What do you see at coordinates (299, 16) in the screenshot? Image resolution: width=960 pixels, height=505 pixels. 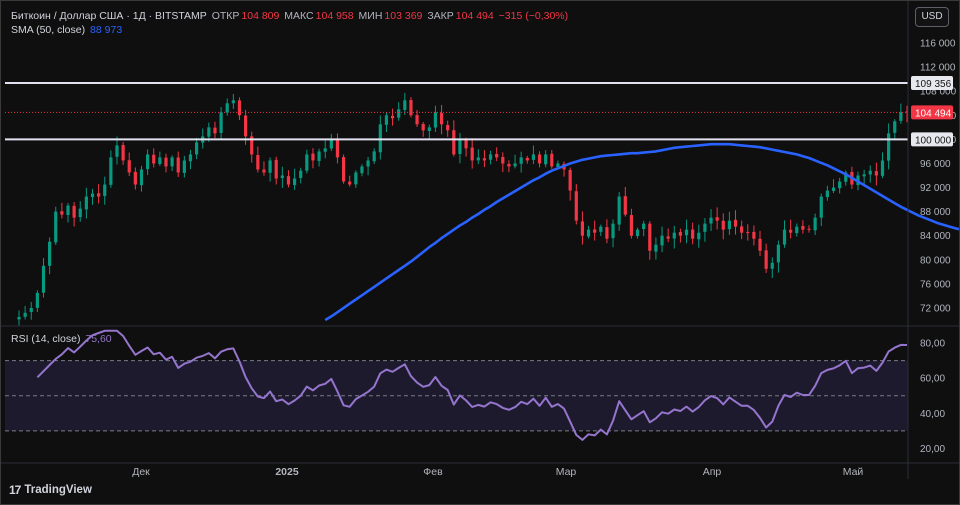 I see `high-label: МАКС` at bounding box center [299, 16].